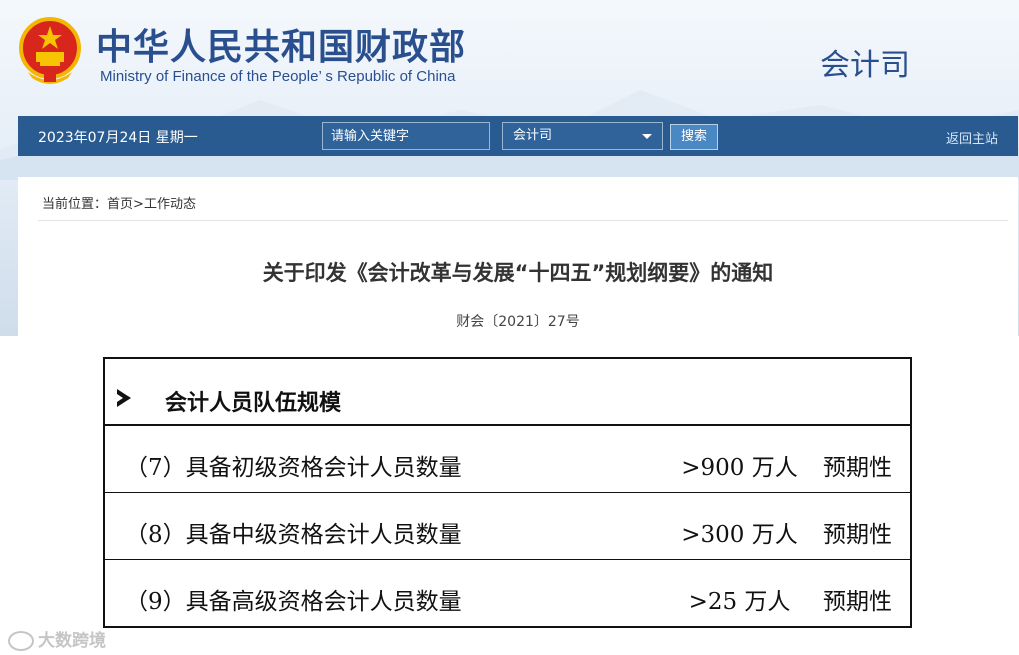 This screenshot has width=1019, height=655. Describe the element at coordinates (50, 50) in the screenshot. I see `national-emblem-icon` at that location.